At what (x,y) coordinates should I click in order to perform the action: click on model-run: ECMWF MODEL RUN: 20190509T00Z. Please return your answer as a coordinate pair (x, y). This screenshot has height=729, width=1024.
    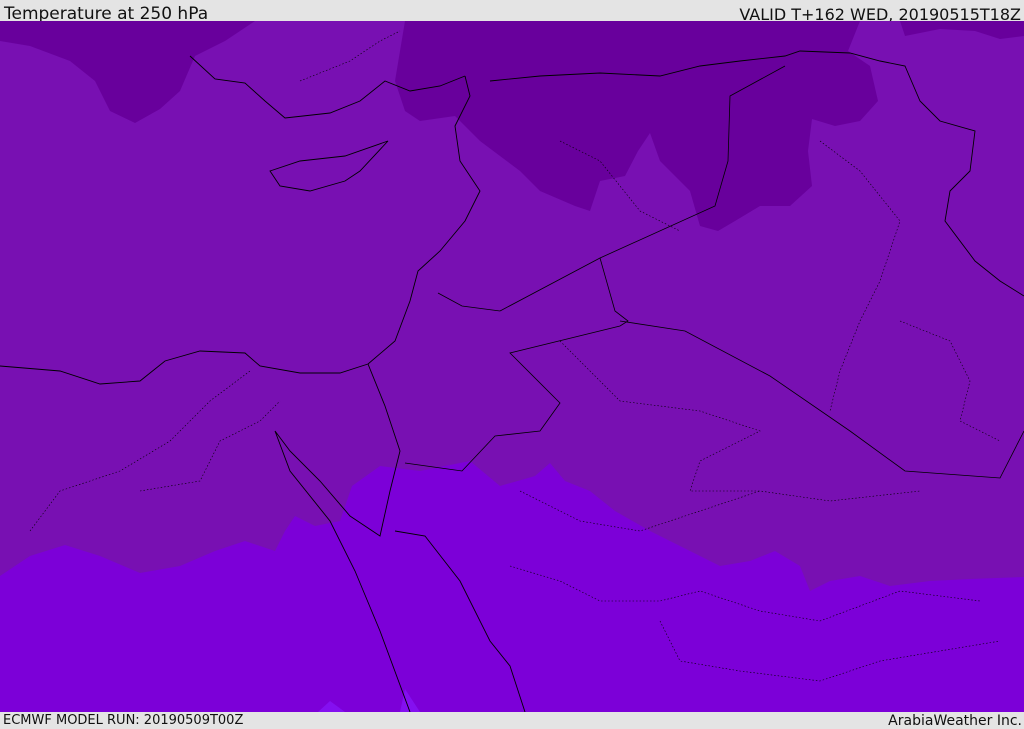
    Looking at the image, I should click on (123, 720).